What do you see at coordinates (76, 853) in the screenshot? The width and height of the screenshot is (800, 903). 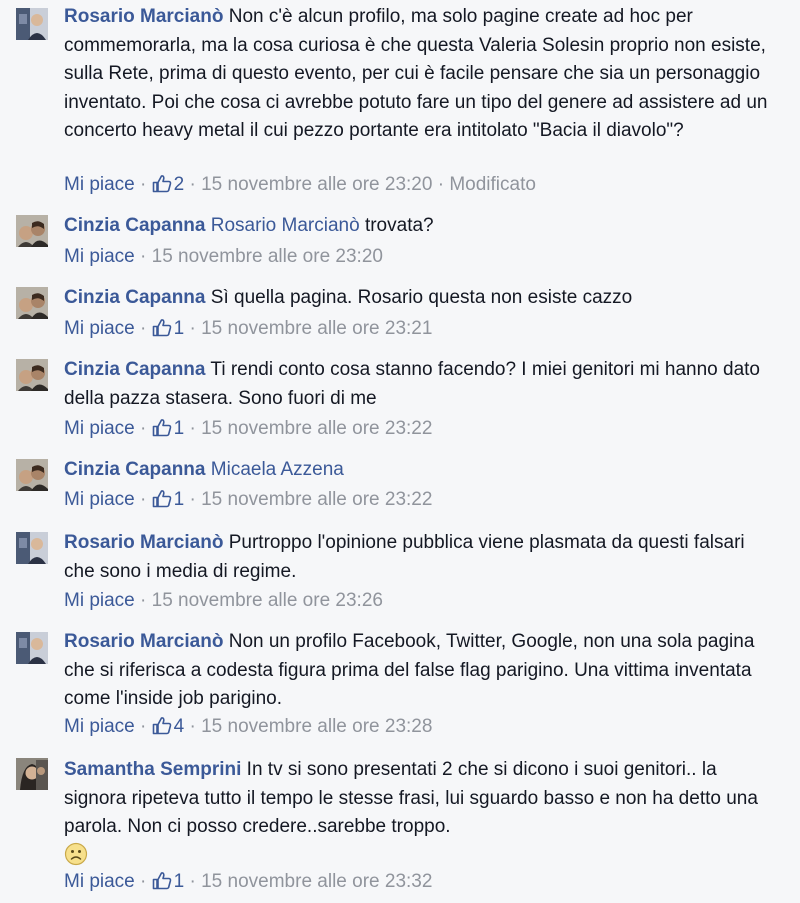 I see `frown-emoji-icon` at bounding box center [76, 853].